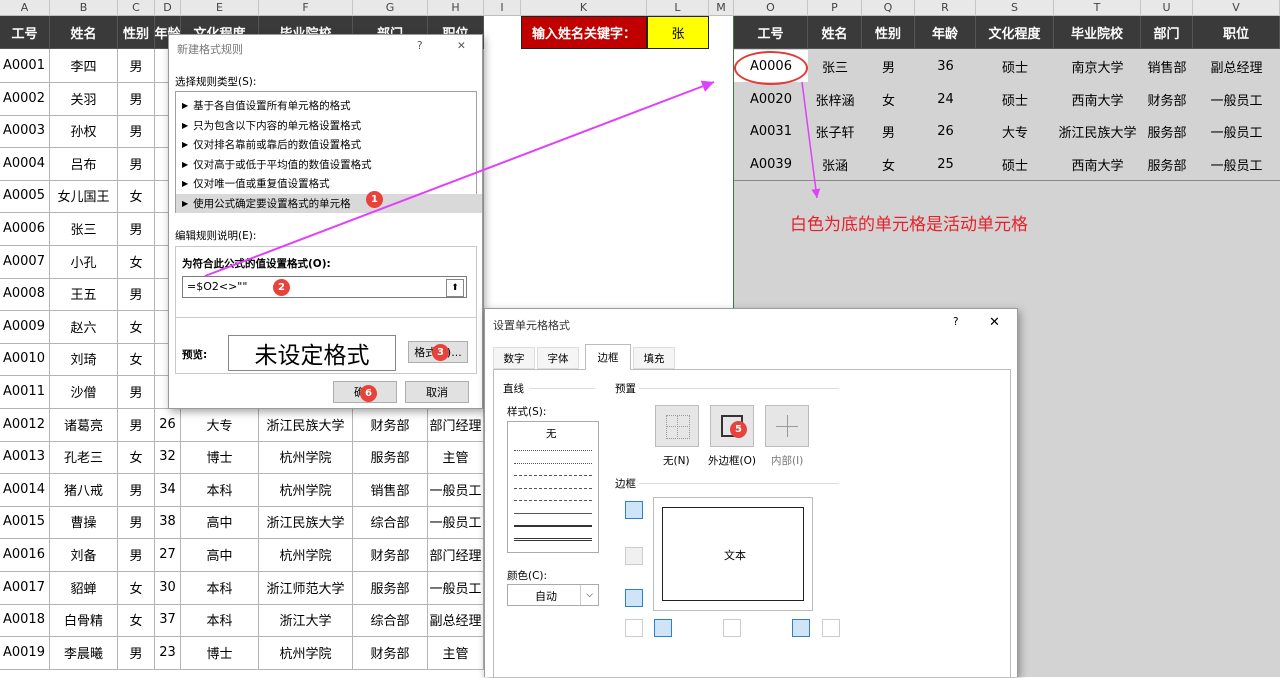 Image resolution: width=1280 pixels, height=678 pixels. What do you see at coordinates (811, 140) in the screenshot?
I see `arrow-table-to-annotation` at bounding box center [811, 140].